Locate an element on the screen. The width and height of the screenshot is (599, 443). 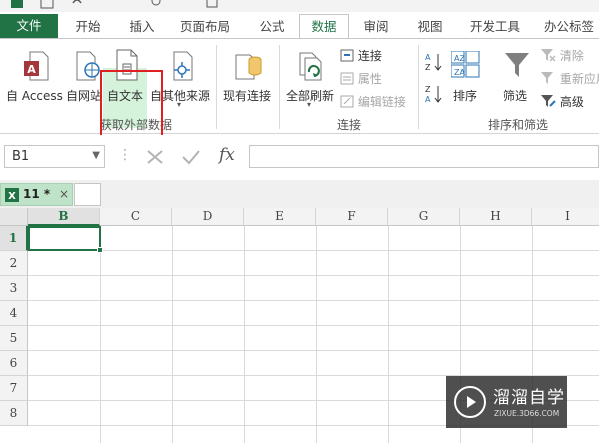
column-header: B is located at coordinates (64, 217).